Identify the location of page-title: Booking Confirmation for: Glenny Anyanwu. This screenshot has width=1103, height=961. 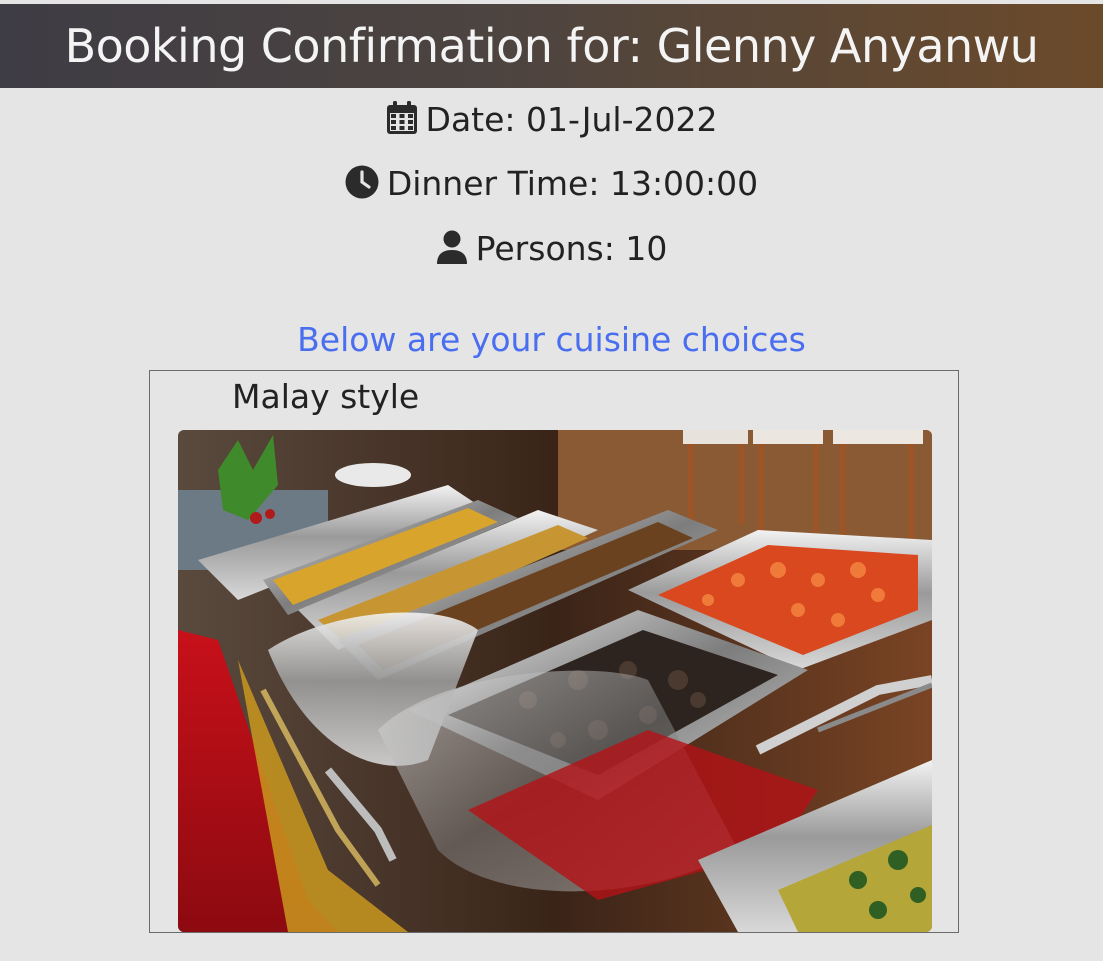
(551, 46).